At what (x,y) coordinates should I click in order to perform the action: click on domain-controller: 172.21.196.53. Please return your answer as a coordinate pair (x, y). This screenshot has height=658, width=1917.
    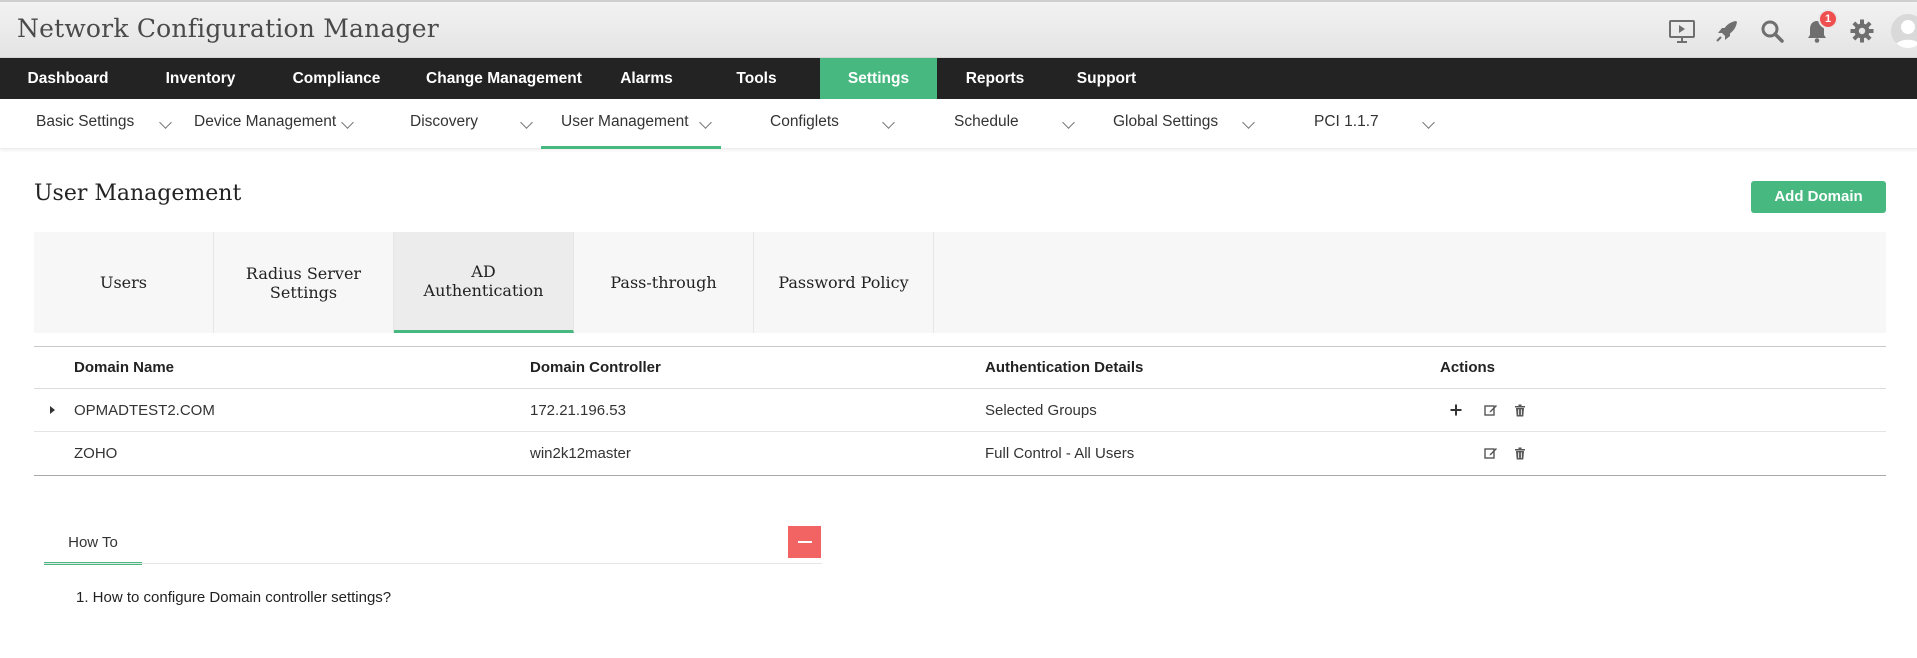
    Looking at the image, I should click on (578, 410).